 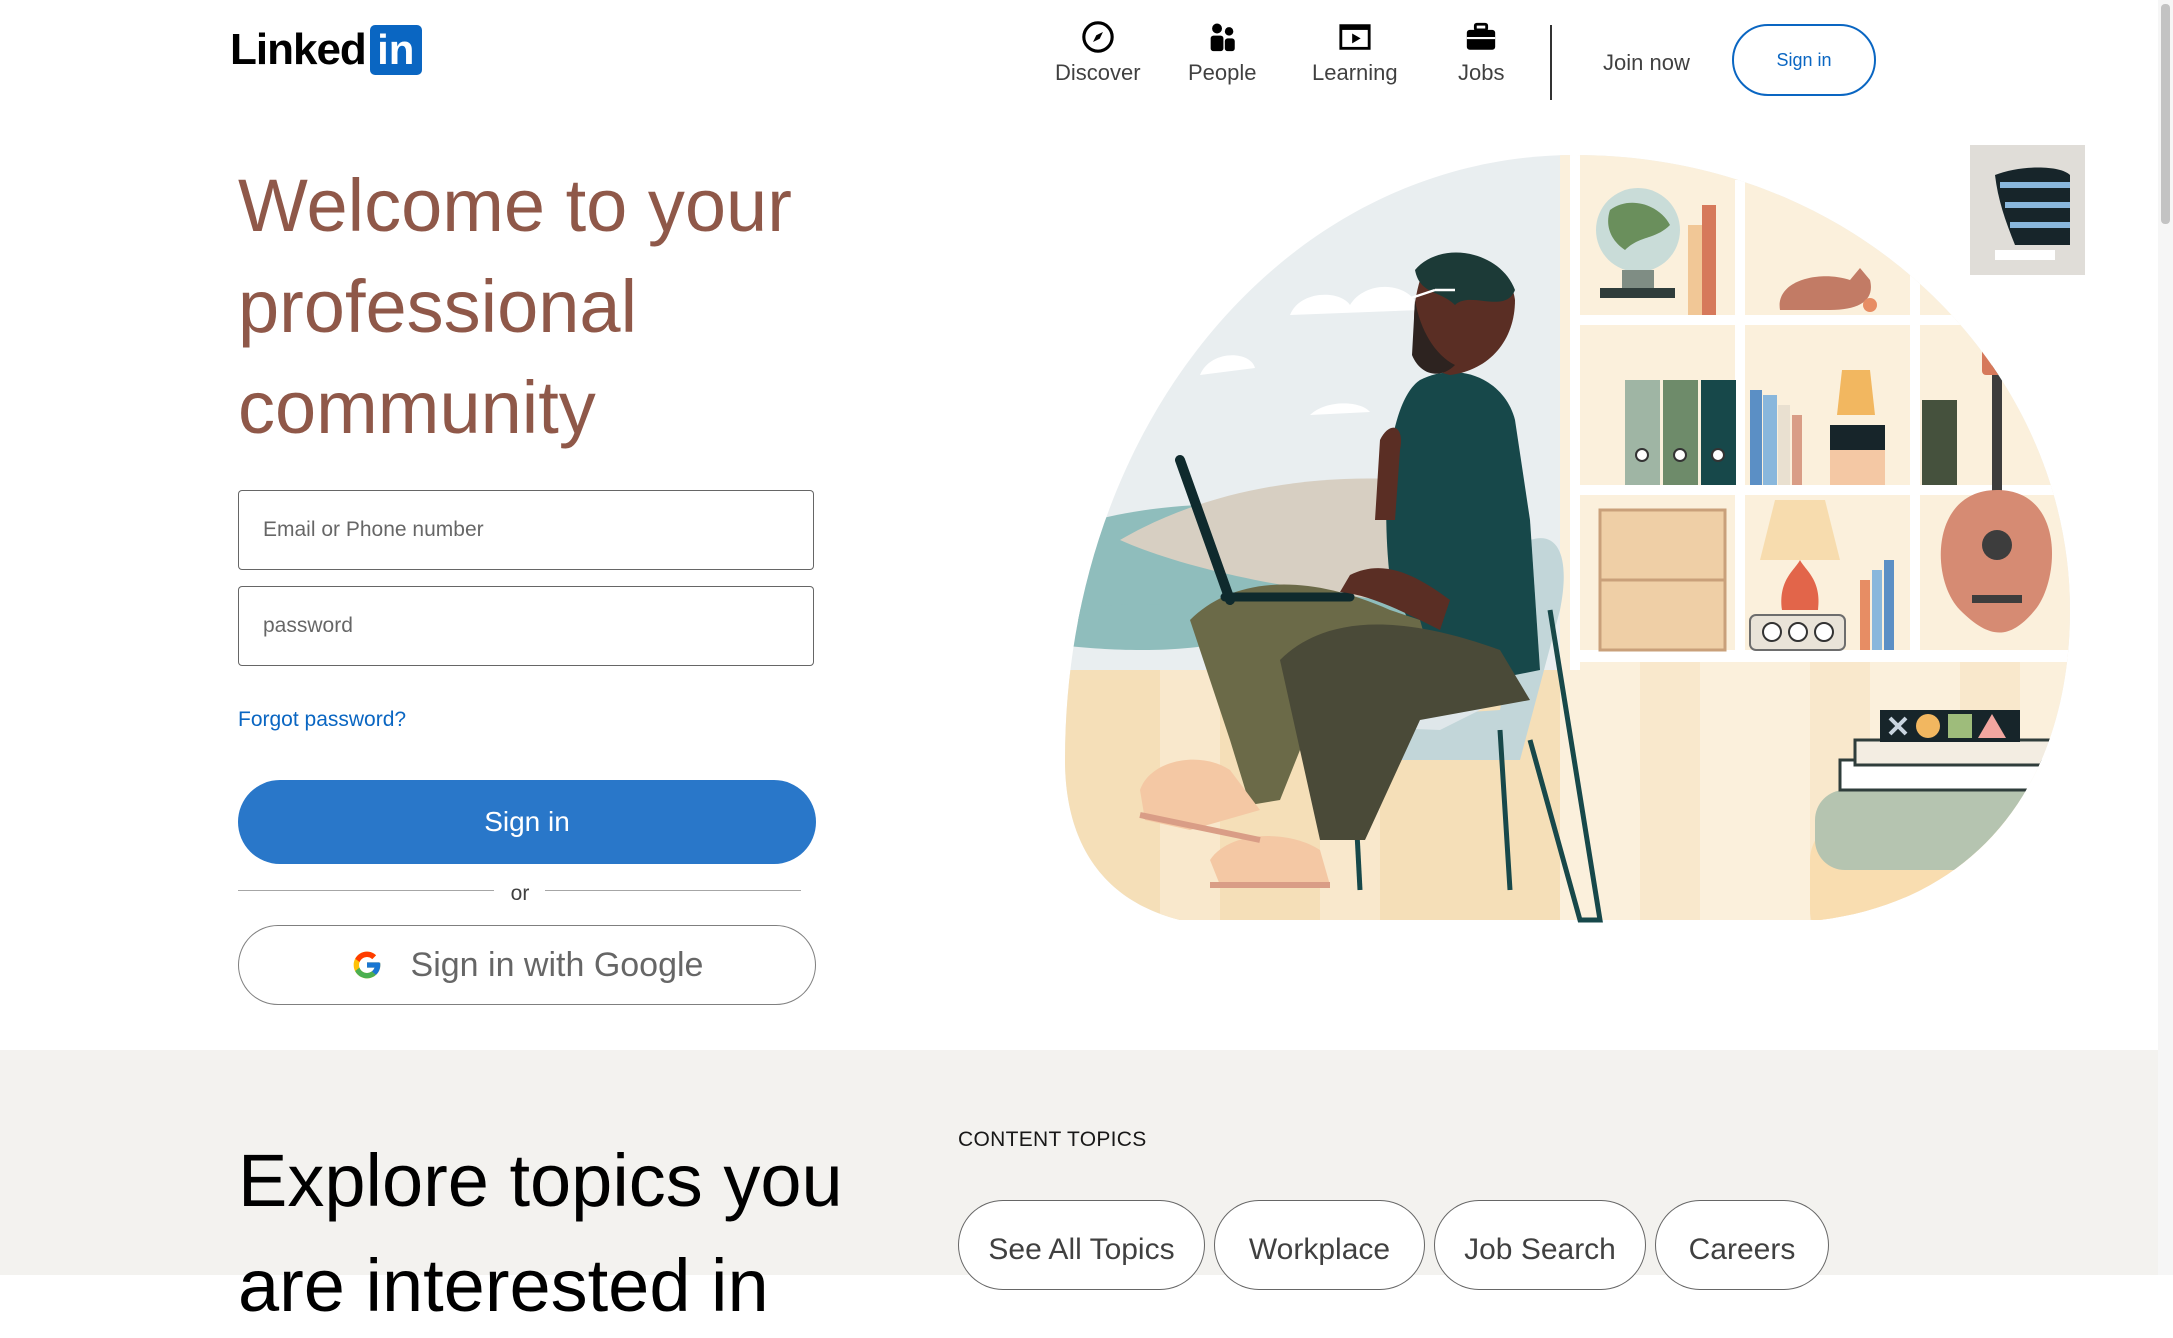 What do you see at coordinates (526, 626) in the screenshot?
I see `password-field` at bounding box center [526, 626].